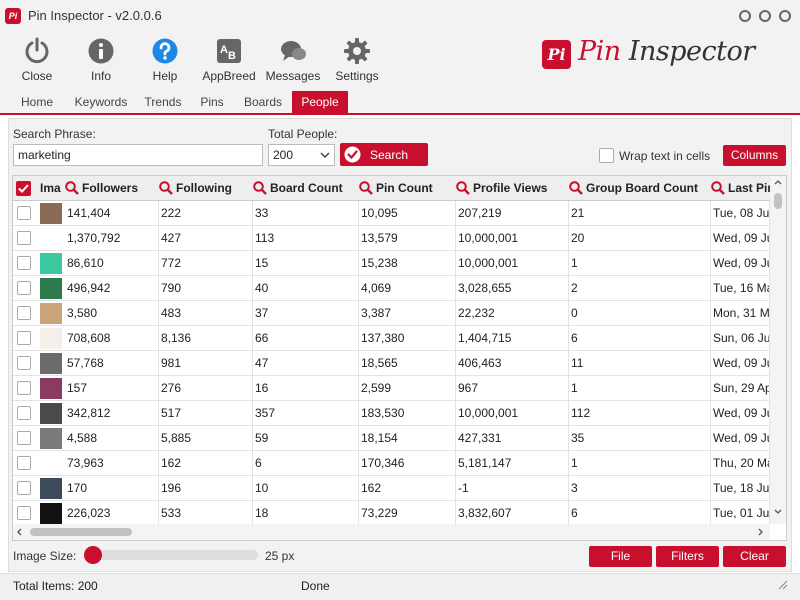  Describe the element at coordinates (175, 555) in the screenshot. I see `image-size-slider` at that location.